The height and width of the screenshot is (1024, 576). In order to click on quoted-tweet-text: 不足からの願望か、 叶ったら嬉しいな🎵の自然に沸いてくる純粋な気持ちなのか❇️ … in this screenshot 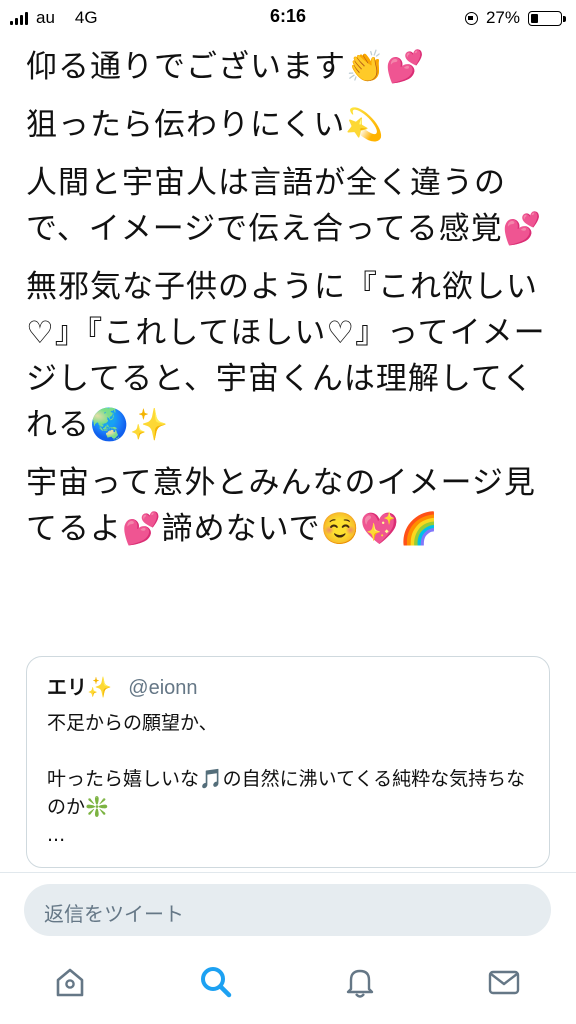, I will do `click(286, 779)`.